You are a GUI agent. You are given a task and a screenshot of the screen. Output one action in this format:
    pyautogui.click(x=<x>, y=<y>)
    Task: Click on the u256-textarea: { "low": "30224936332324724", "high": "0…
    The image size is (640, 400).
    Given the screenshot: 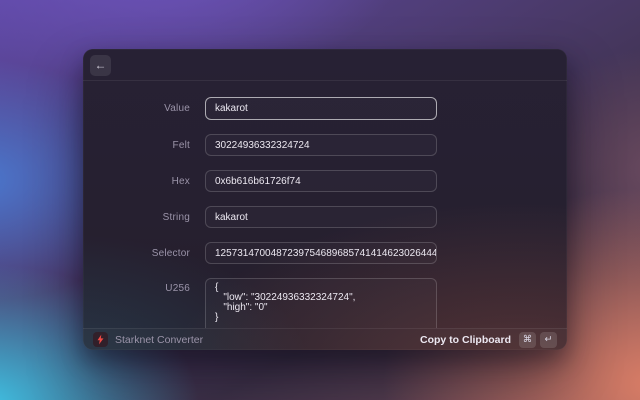 What is the action you would take?
    pyautogui.click(x=321, y=303)
    